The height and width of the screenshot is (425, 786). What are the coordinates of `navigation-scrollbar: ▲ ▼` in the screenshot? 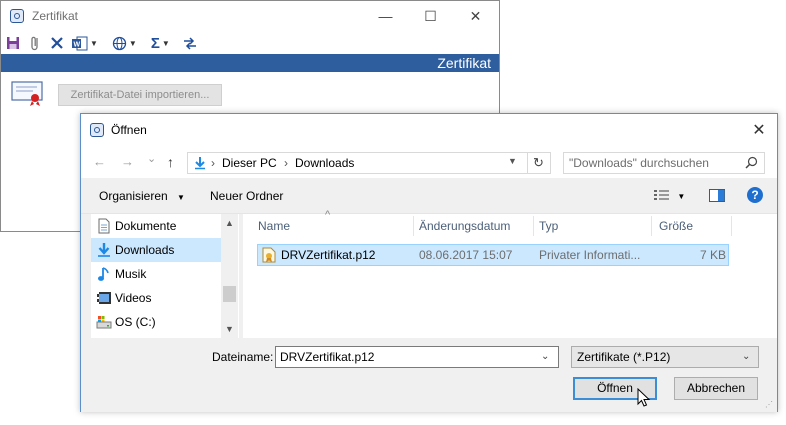 It's located at (229, 276).